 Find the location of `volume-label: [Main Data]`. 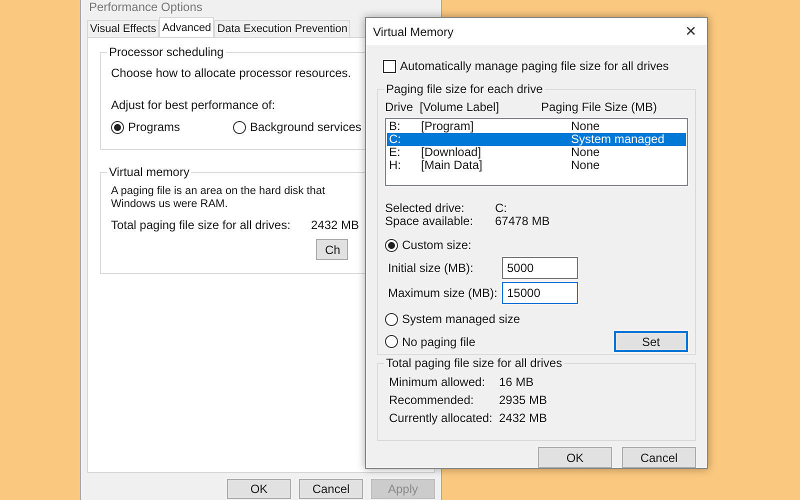

volume-label: [Main Data] is located at coordinates (452, 165).